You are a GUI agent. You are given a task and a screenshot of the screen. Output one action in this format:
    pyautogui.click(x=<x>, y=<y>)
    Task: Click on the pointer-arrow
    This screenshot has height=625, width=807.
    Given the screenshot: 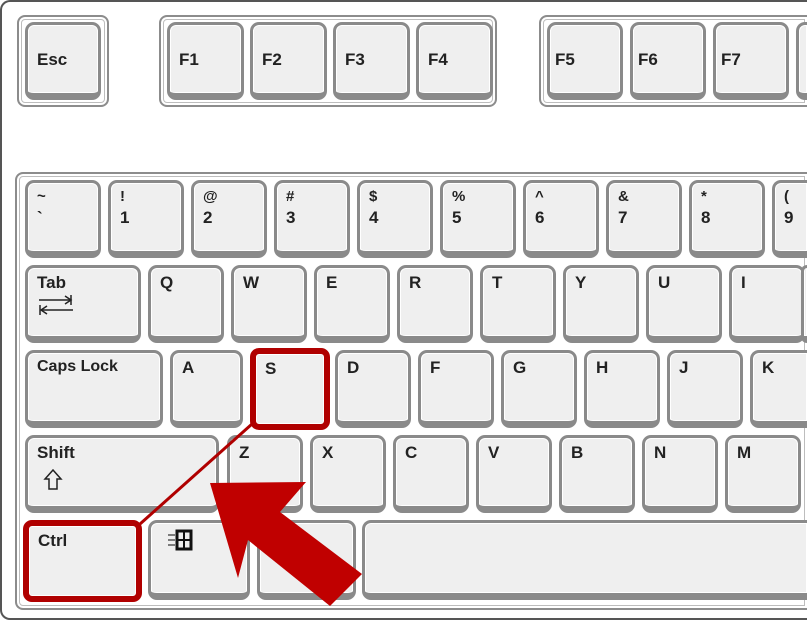 What is the action you would take?
    pyautogui.click(x=286, y=544)
    